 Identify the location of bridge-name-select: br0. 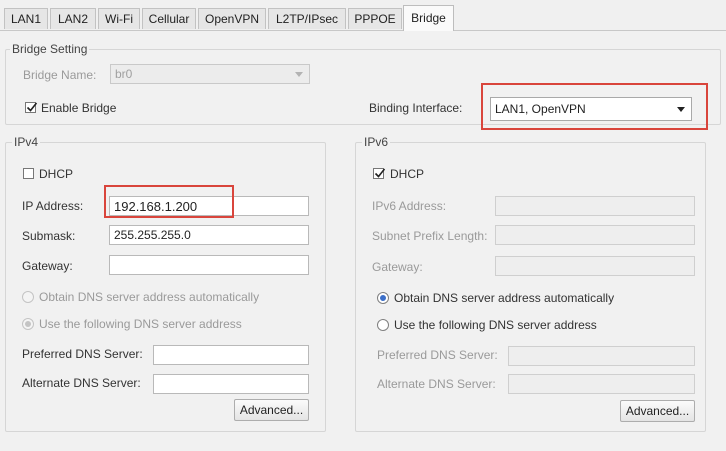
(210, 74).